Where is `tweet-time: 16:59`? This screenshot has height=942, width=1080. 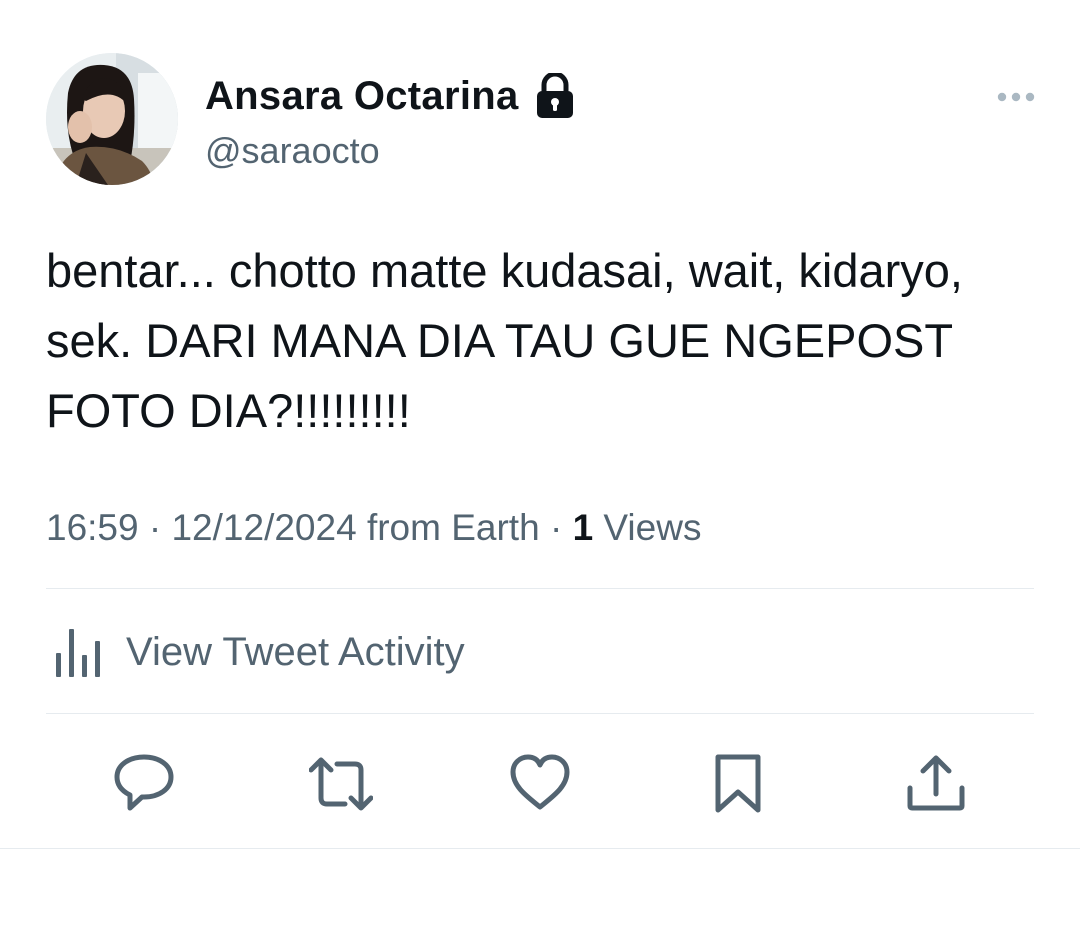 tweet-time: 16:59 is located at coordinates (92, 527).